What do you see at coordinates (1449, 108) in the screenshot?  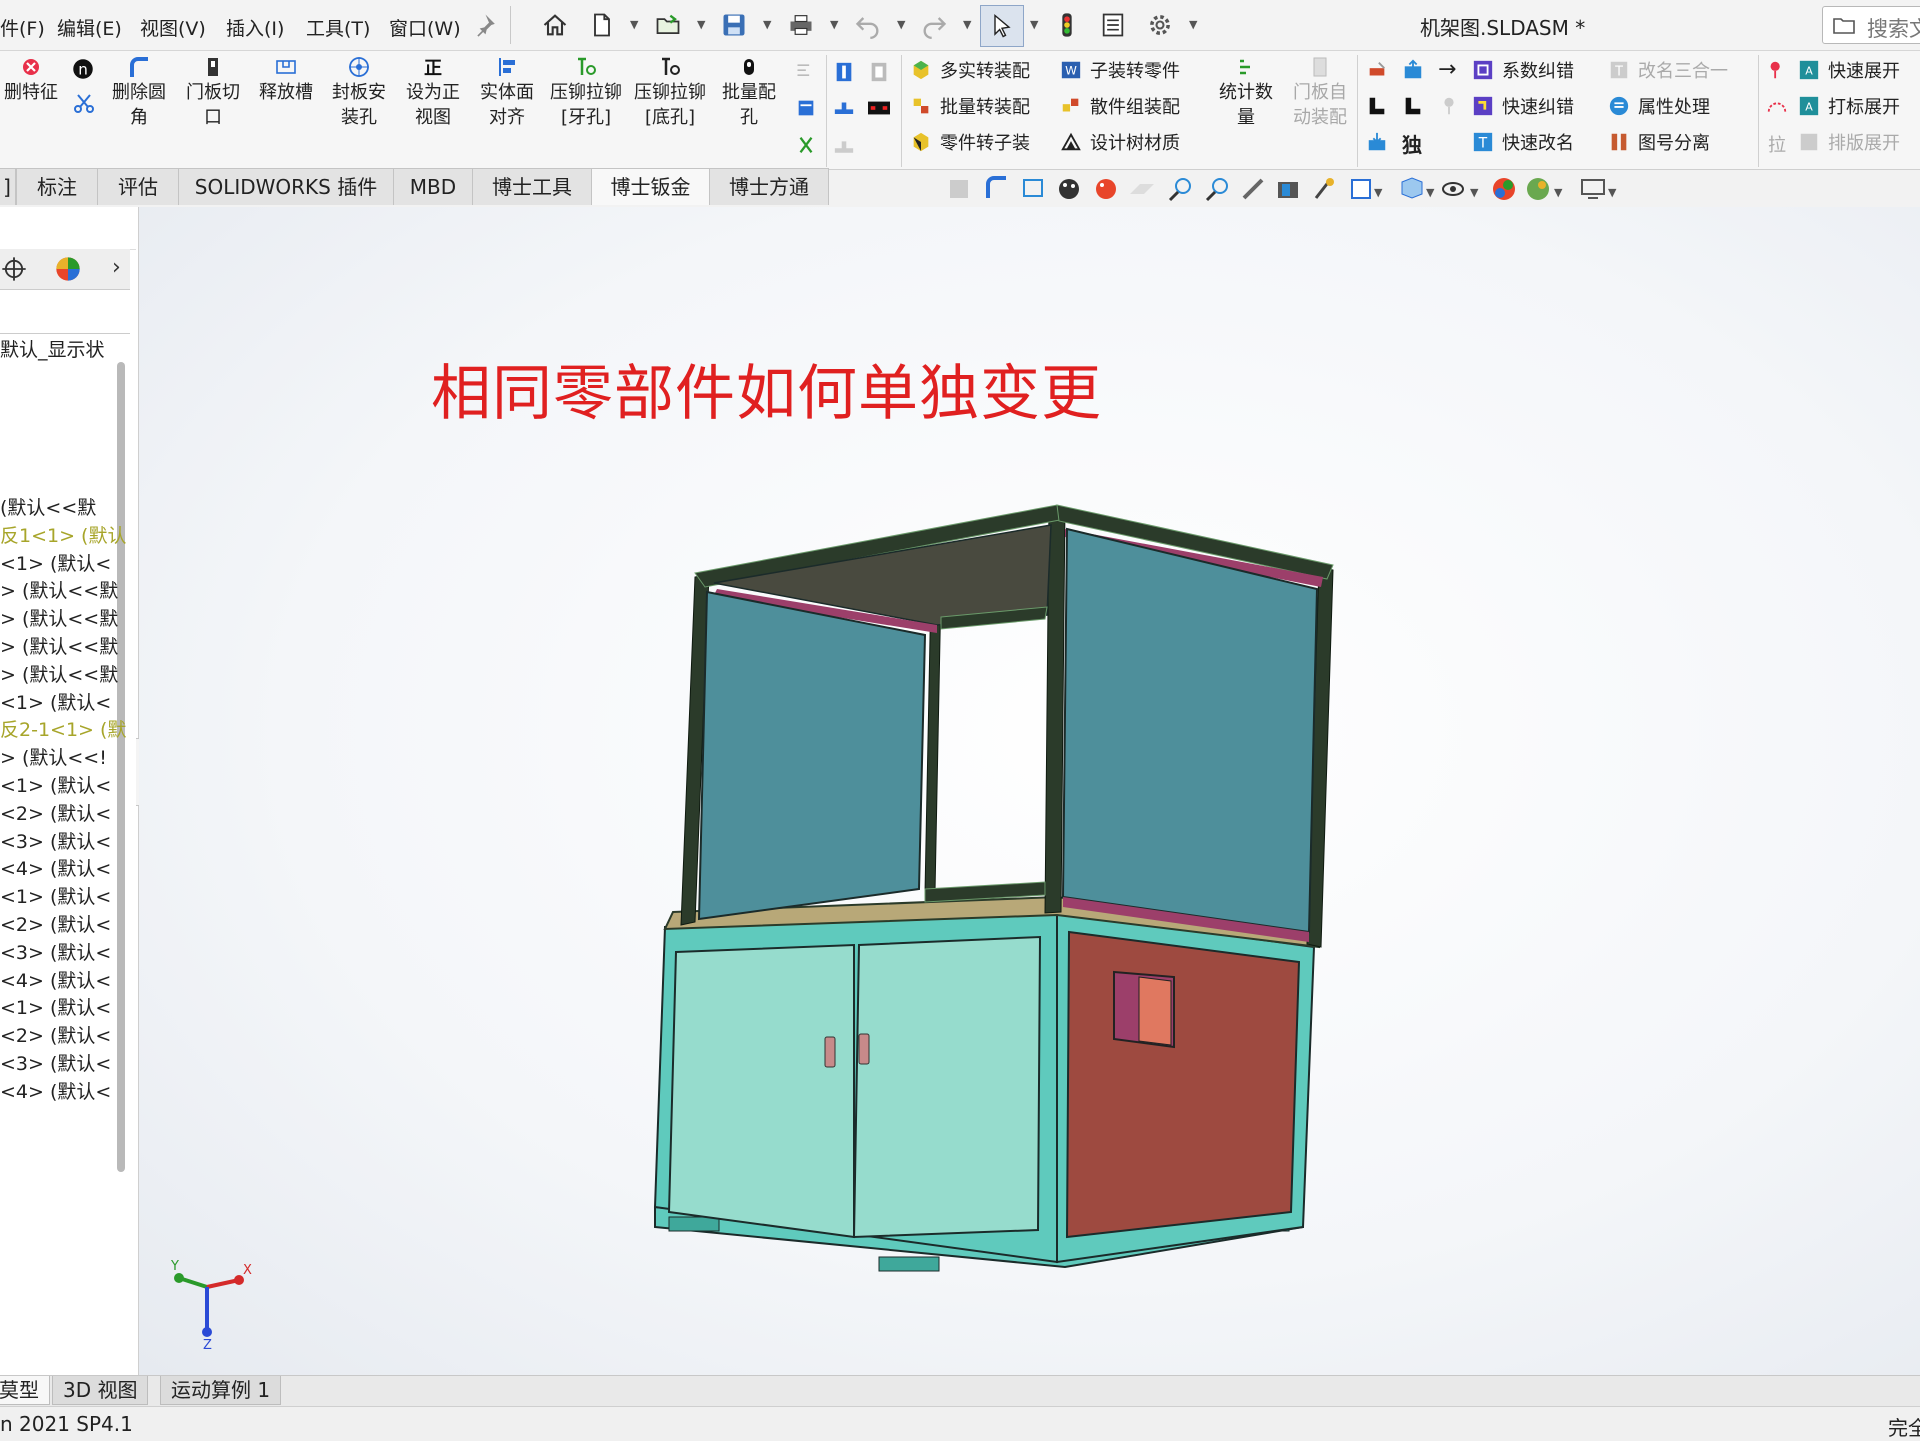 I see `disabled-pin-icon` at bounding box center [1449, 108].